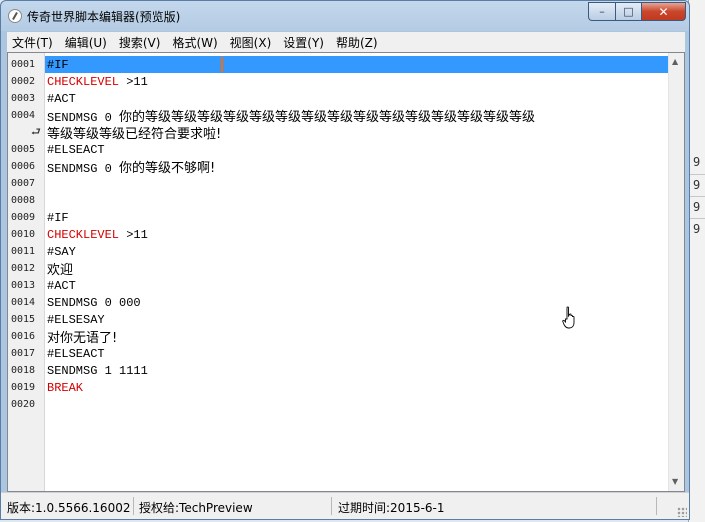 Image resolution: width=705 pixels, height=522 pixels. I want to click on line-number: 0008, so click(23, 200).